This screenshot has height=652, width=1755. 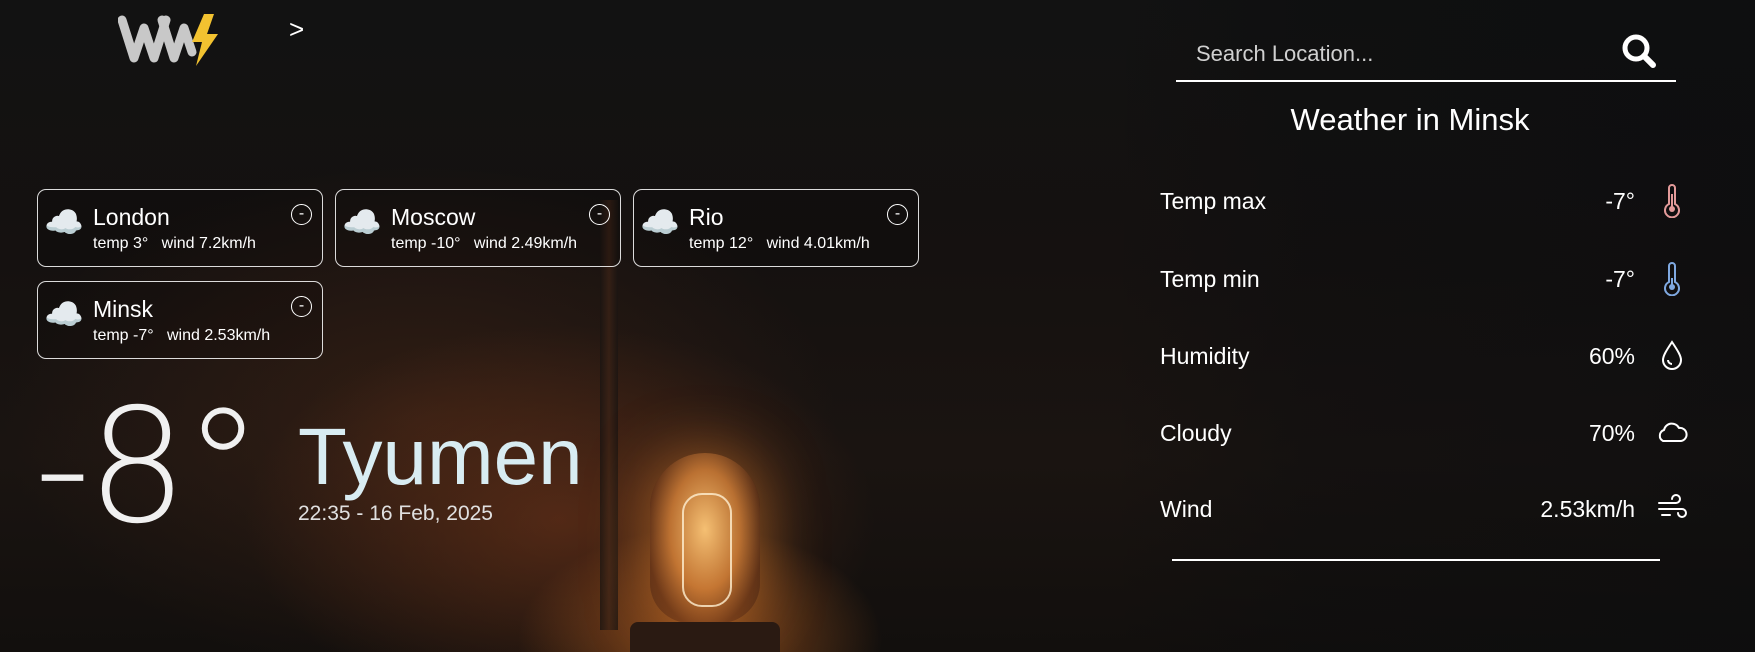 I want to click on stat-label: Temp min, so click(x=1210, y=279).